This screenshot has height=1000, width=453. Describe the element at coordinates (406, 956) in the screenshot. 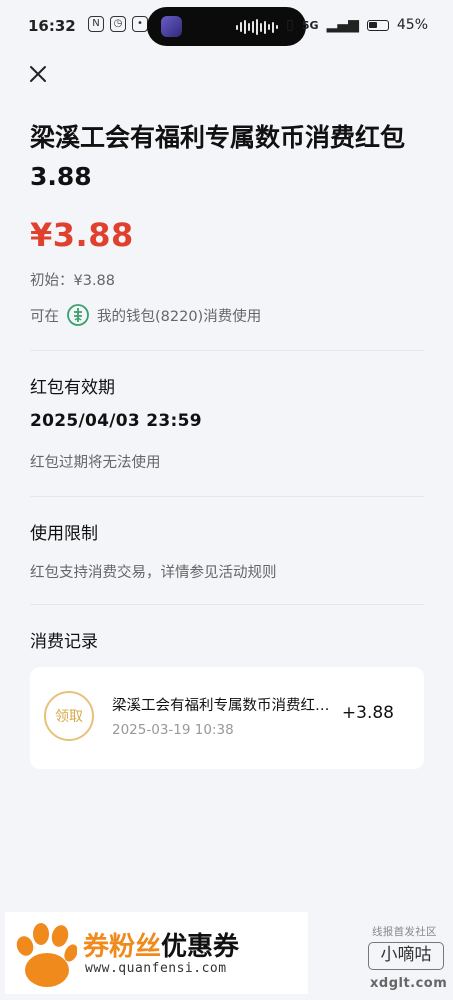

I see `community-name: 小嘀咕` at that location.